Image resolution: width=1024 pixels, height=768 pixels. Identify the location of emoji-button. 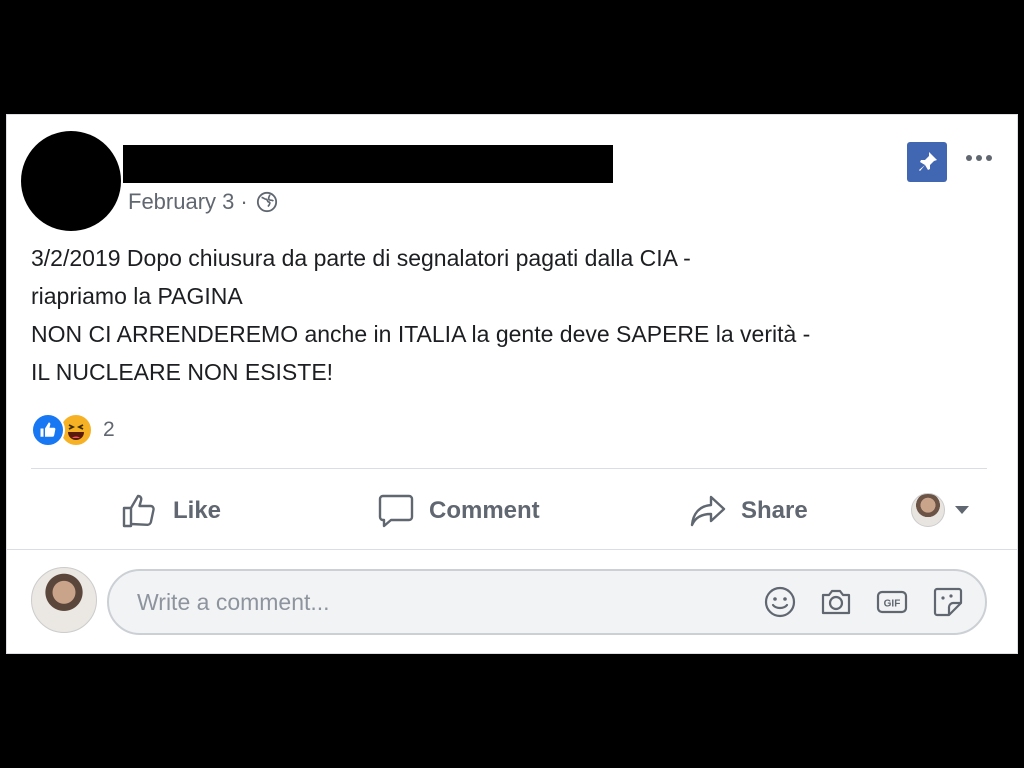
(780, 602).